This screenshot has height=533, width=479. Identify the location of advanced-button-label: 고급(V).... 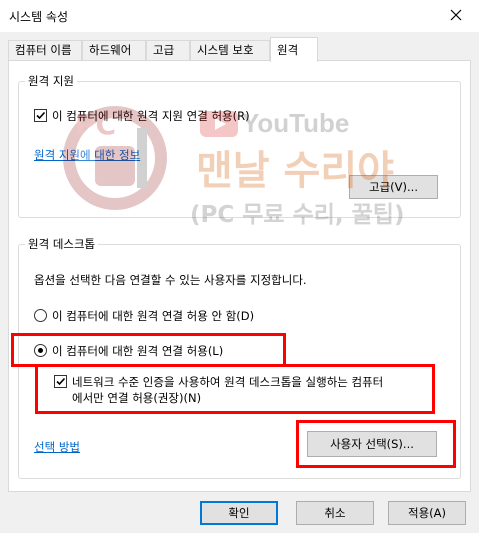
(393, 187).